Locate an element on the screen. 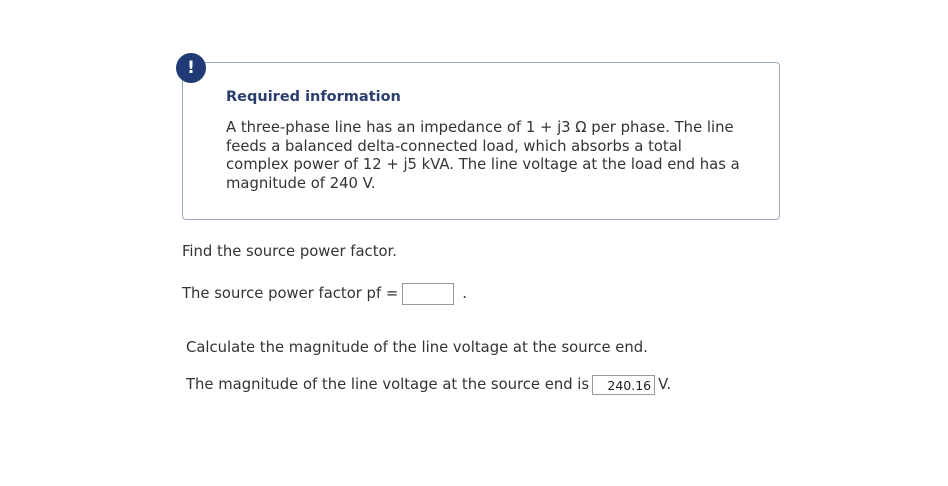 The image size is (948, 486). part1-answer-row: The source power factor pf =. is located at coordinates (324, 294).